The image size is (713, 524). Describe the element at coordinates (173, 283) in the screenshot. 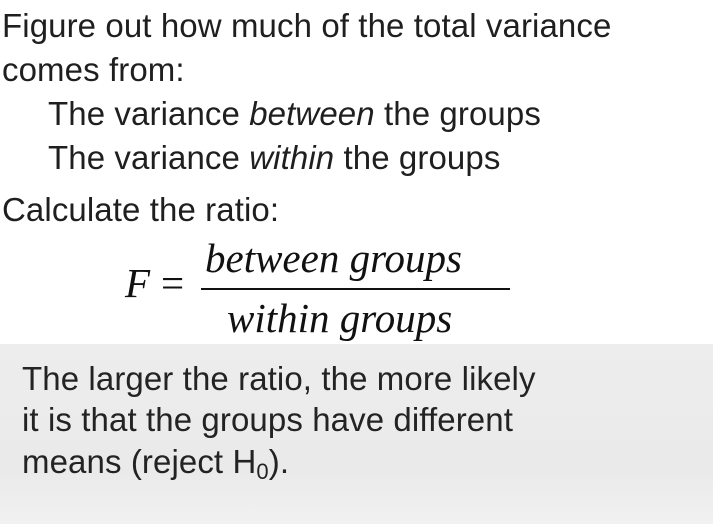

I see `formula-equals: =` at that location.